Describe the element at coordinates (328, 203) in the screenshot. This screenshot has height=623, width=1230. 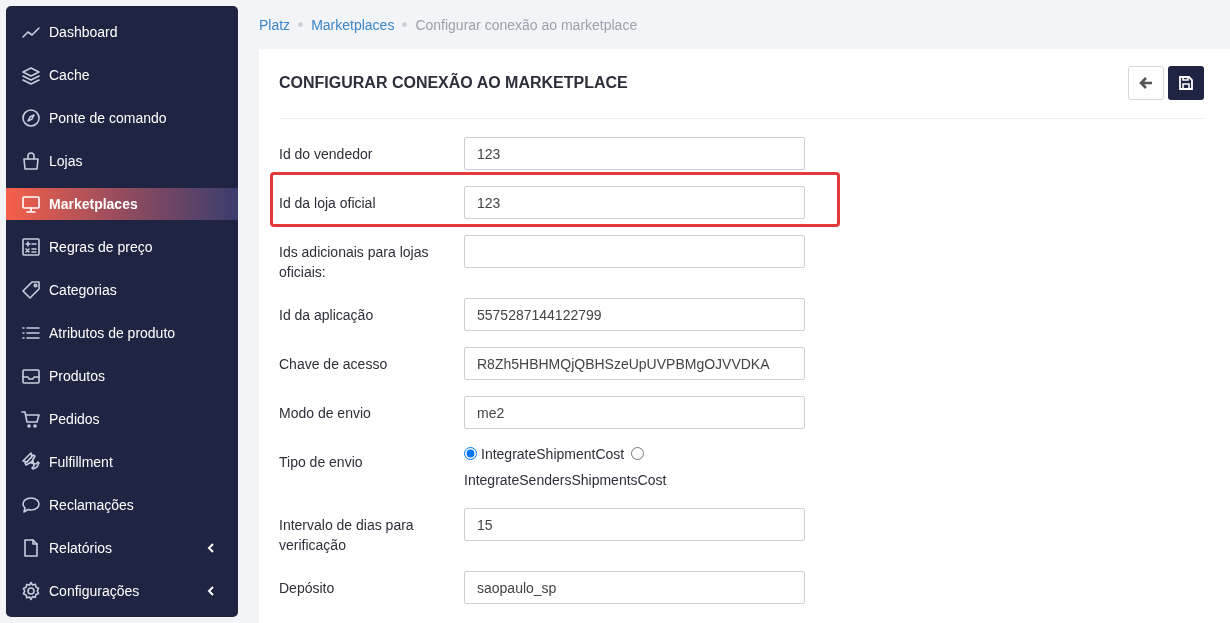
I see `field-label: Id da loja oficial` at that location.